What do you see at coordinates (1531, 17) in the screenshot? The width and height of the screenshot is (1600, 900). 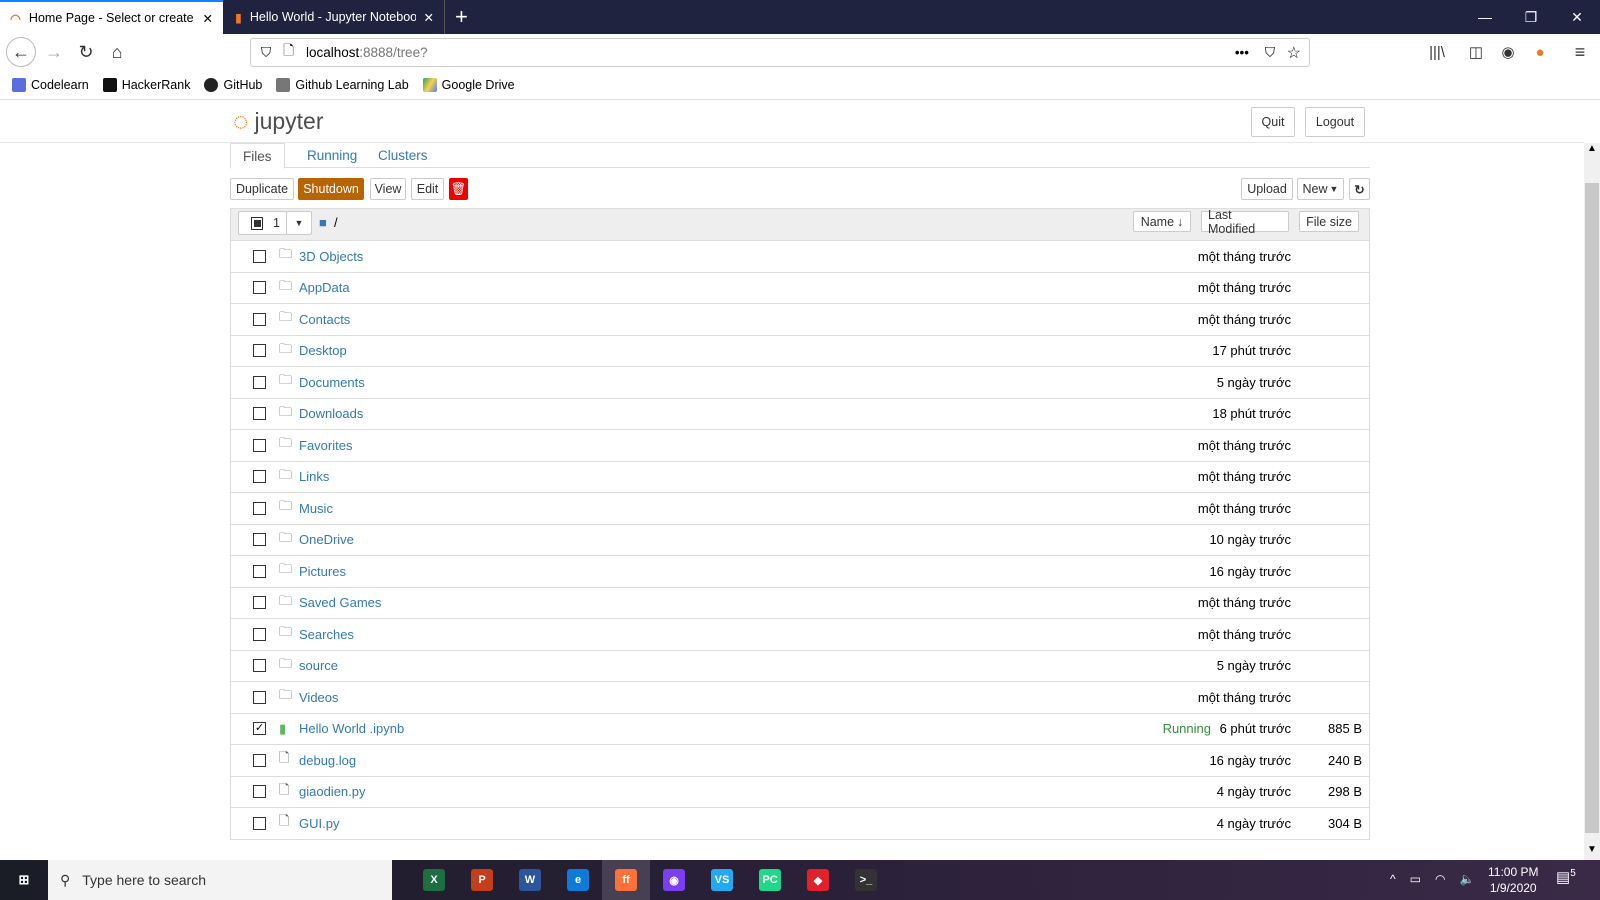 I see `restore-icon: ❐` at bounding box center [1531, 17].